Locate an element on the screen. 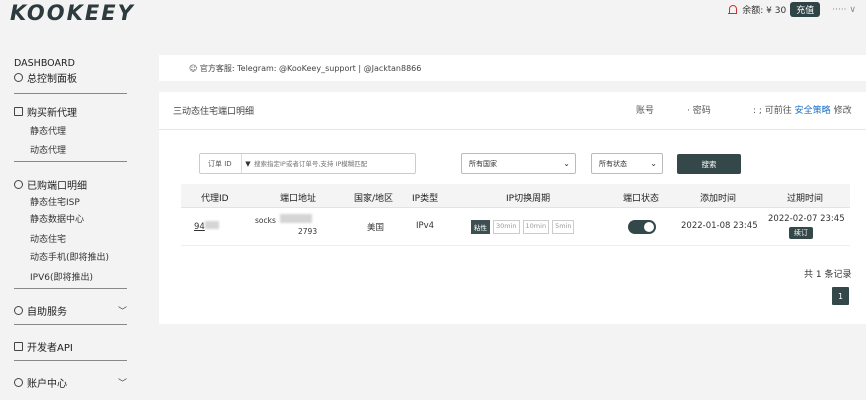 This screenshot has height=400, width=866. sidebar-item-dashboard: DASHBOARD 总控制面板 is located at coordinates (70, 71).